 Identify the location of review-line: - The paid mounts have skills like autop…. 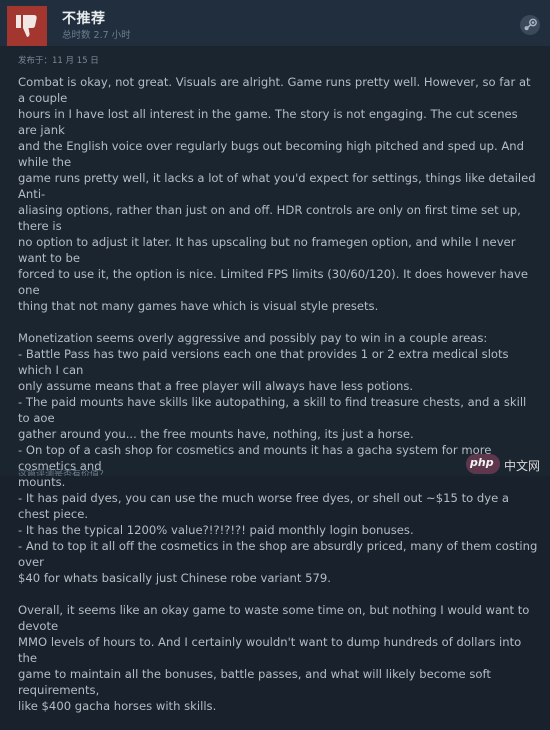
(272, 410).